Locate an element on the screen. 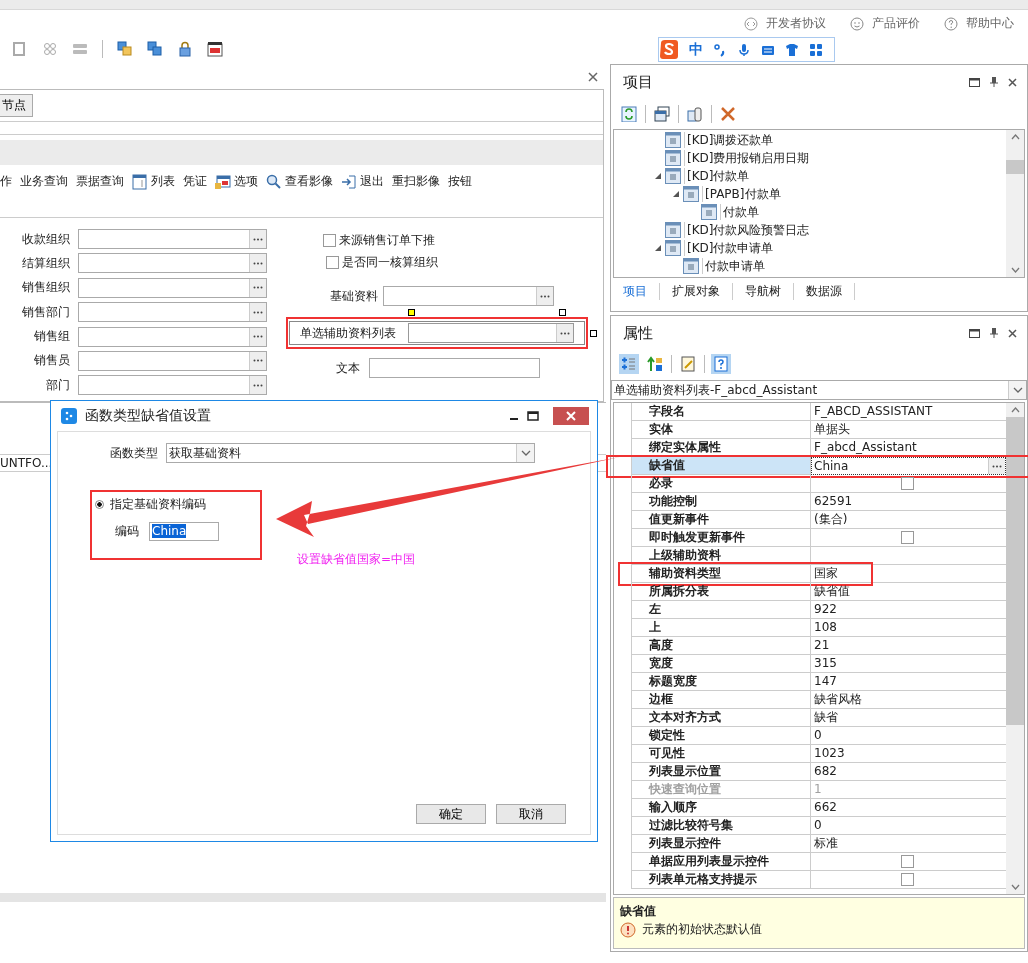  property-value: 147 is located at coordinates (825, 681).